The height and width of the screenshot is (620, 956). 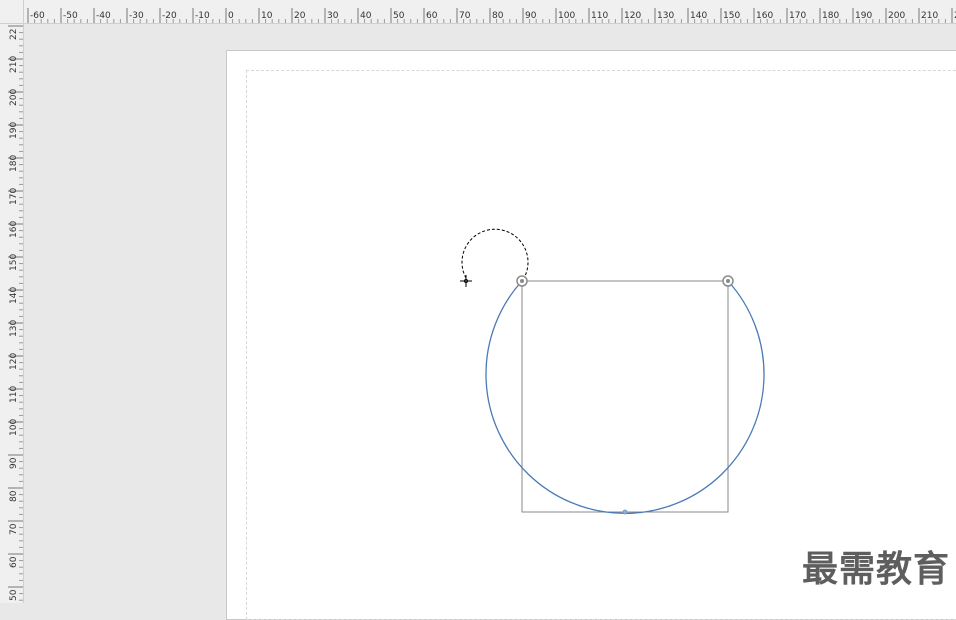 What do you see at coordinates (466, 281) in the screenshot?
I see `crosshair-icon` at bounding box center [466, 281].